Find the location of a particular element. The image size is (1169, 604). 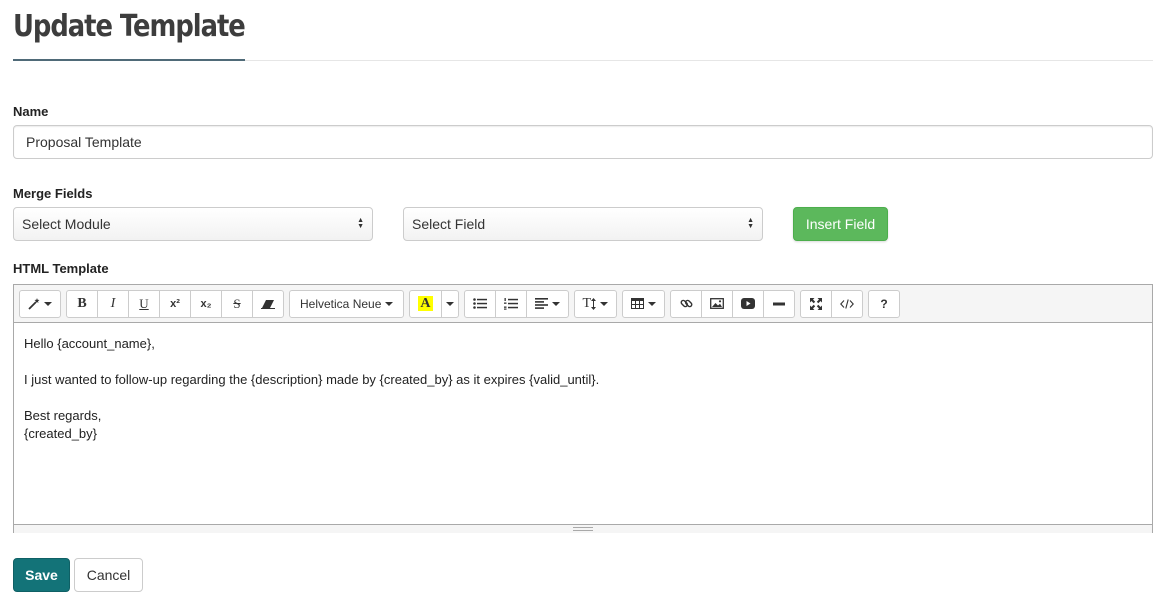

module-select-value: Select Module is located at coordinates (66, 224).